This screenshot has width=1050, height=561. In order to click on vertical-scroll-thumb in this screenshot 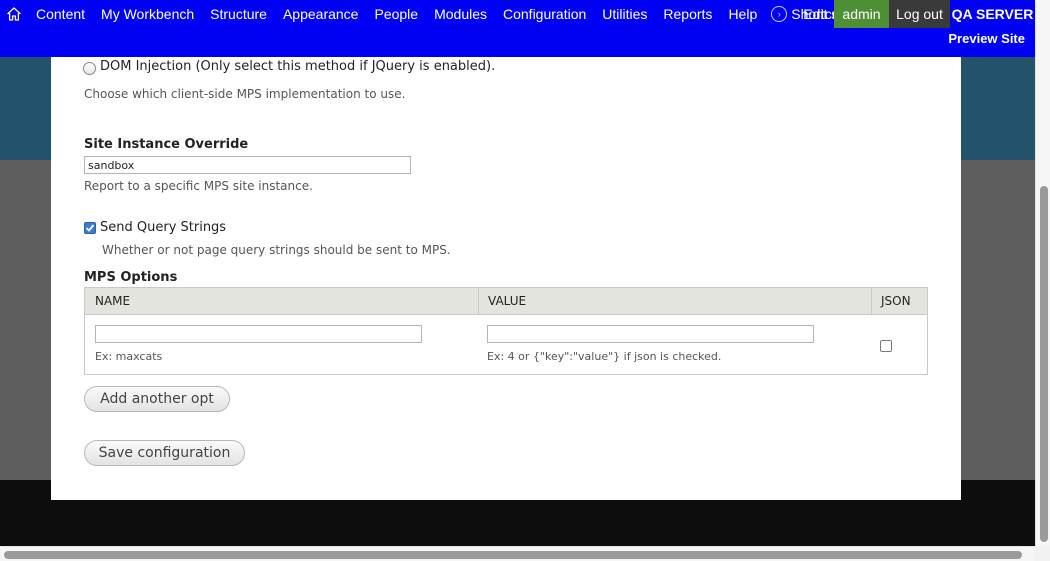, I will do `click(1044, 364)`.